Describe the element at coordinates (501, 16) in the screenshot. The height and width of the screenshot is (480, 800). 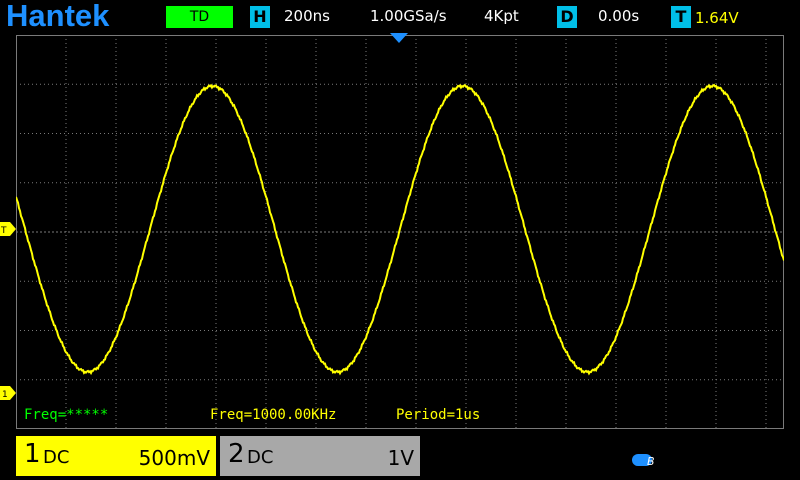
I see `memory-depth-value: 4Kpt` at that location.